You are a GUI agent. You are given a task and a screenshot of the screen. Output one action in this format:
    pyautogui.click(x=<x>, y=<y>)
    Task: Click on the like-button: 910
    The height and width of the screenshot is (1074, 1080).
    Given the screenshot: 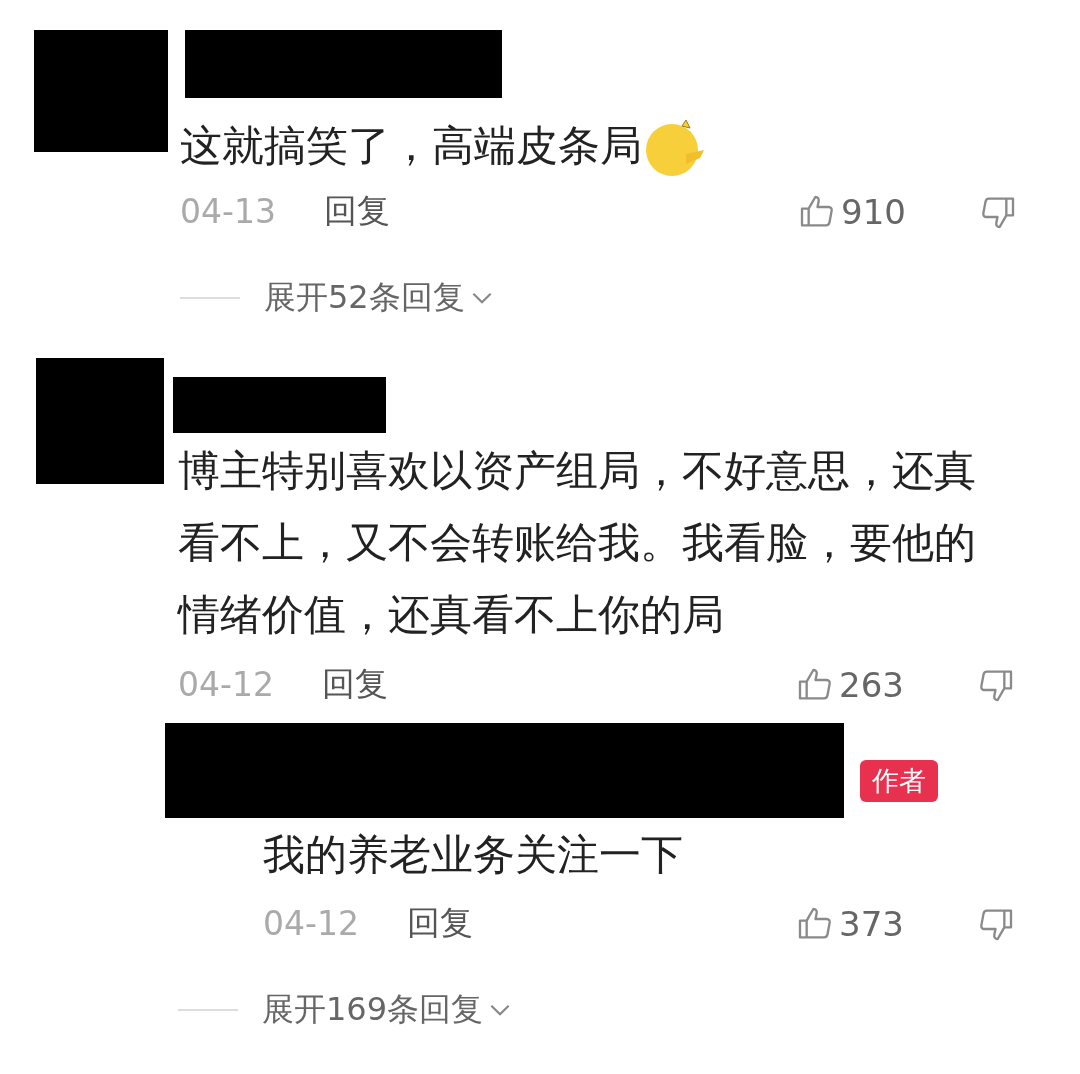 What is the action you would take?
    pyautogui.click(x=851, y=211)
    